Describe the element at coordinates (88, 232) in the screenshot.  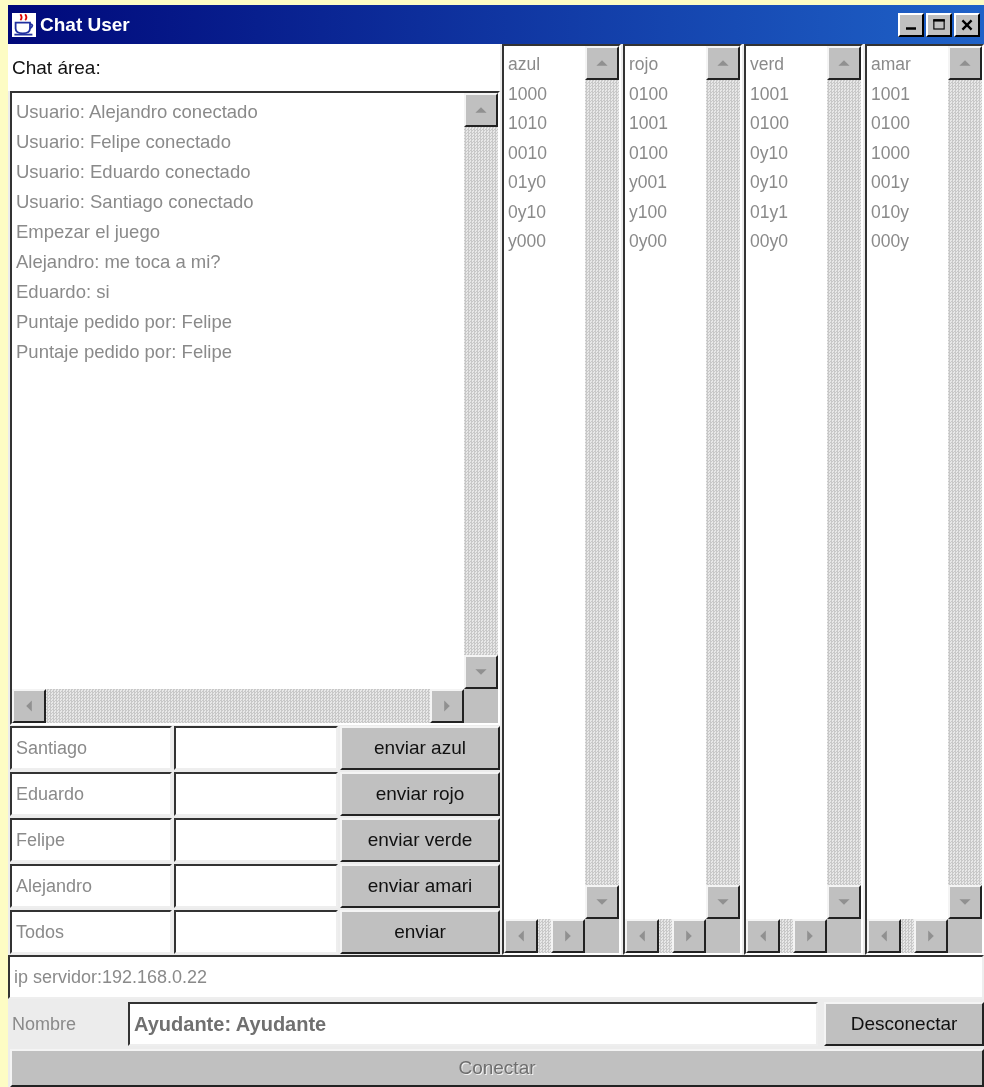
I see `chat-message: Empezar el juego` at that location.